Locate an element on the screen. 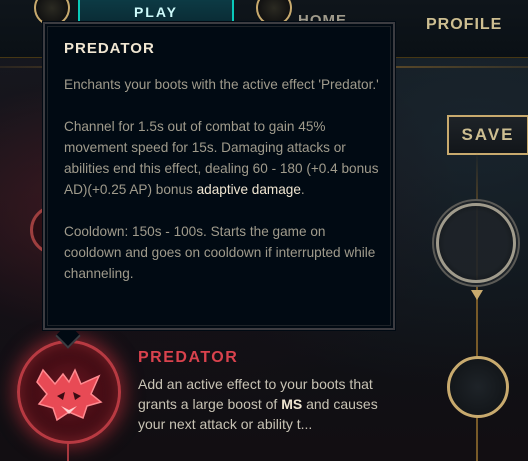 This screenshot has height=461, width=528. rune-slot-upper is located at coordinates (476, 243).